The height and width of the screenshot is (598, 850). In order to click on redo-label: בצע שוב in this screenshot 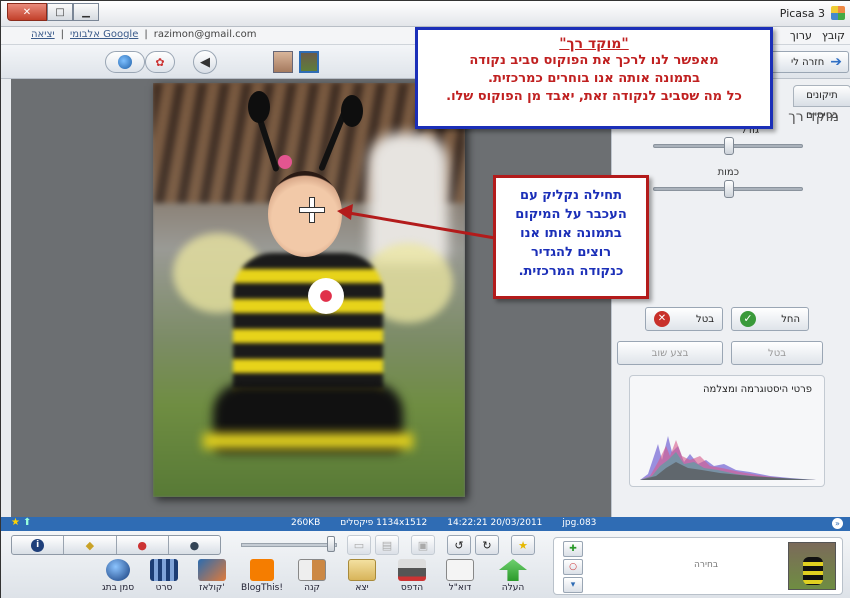, I will do `click(670, 353)`.